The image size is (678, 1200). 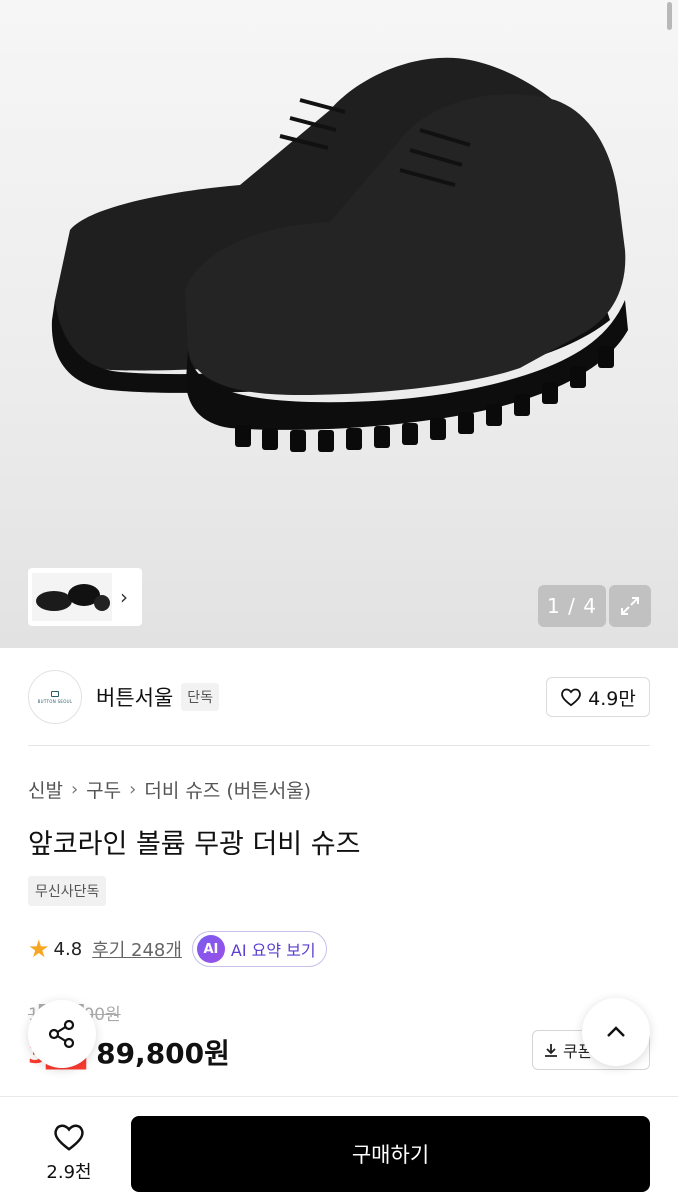 What do you see at coordinates (67, 891) in the screenshot?
I see `exclusive-badge: 무신사단독` at bounding box center [67, 891].